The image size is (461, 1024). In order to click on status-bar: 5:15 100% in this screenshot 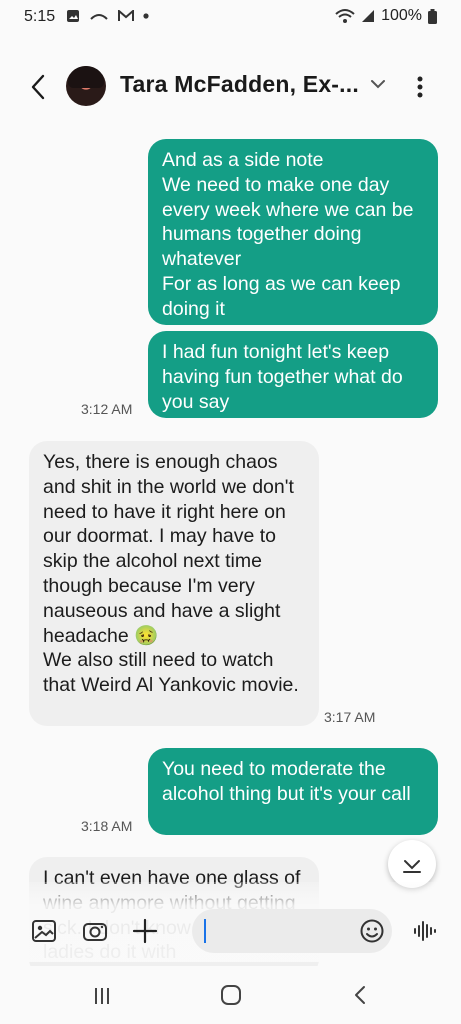, I will do `click(230, 17)`.